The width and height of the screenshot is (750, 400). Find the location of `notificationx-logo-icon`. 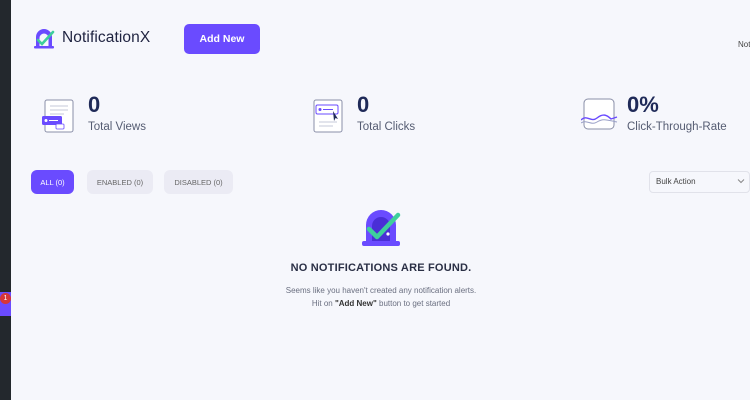

notificationx-logo-icon is located at coordinates (44, 39).